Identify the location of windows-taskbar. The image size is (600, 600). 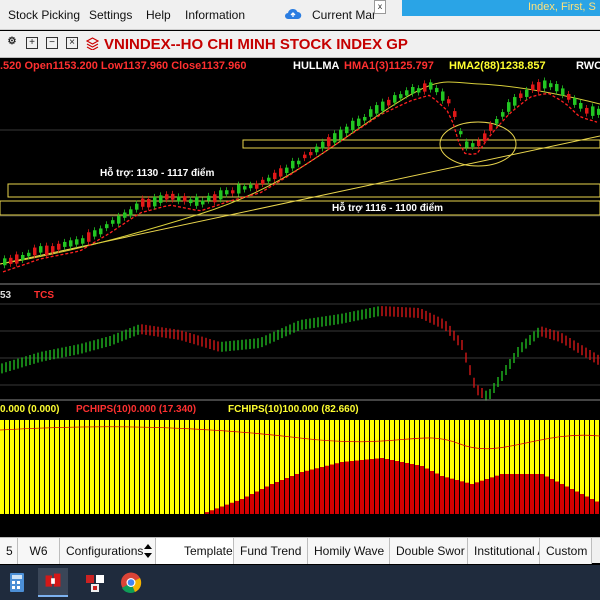
(300, 582).